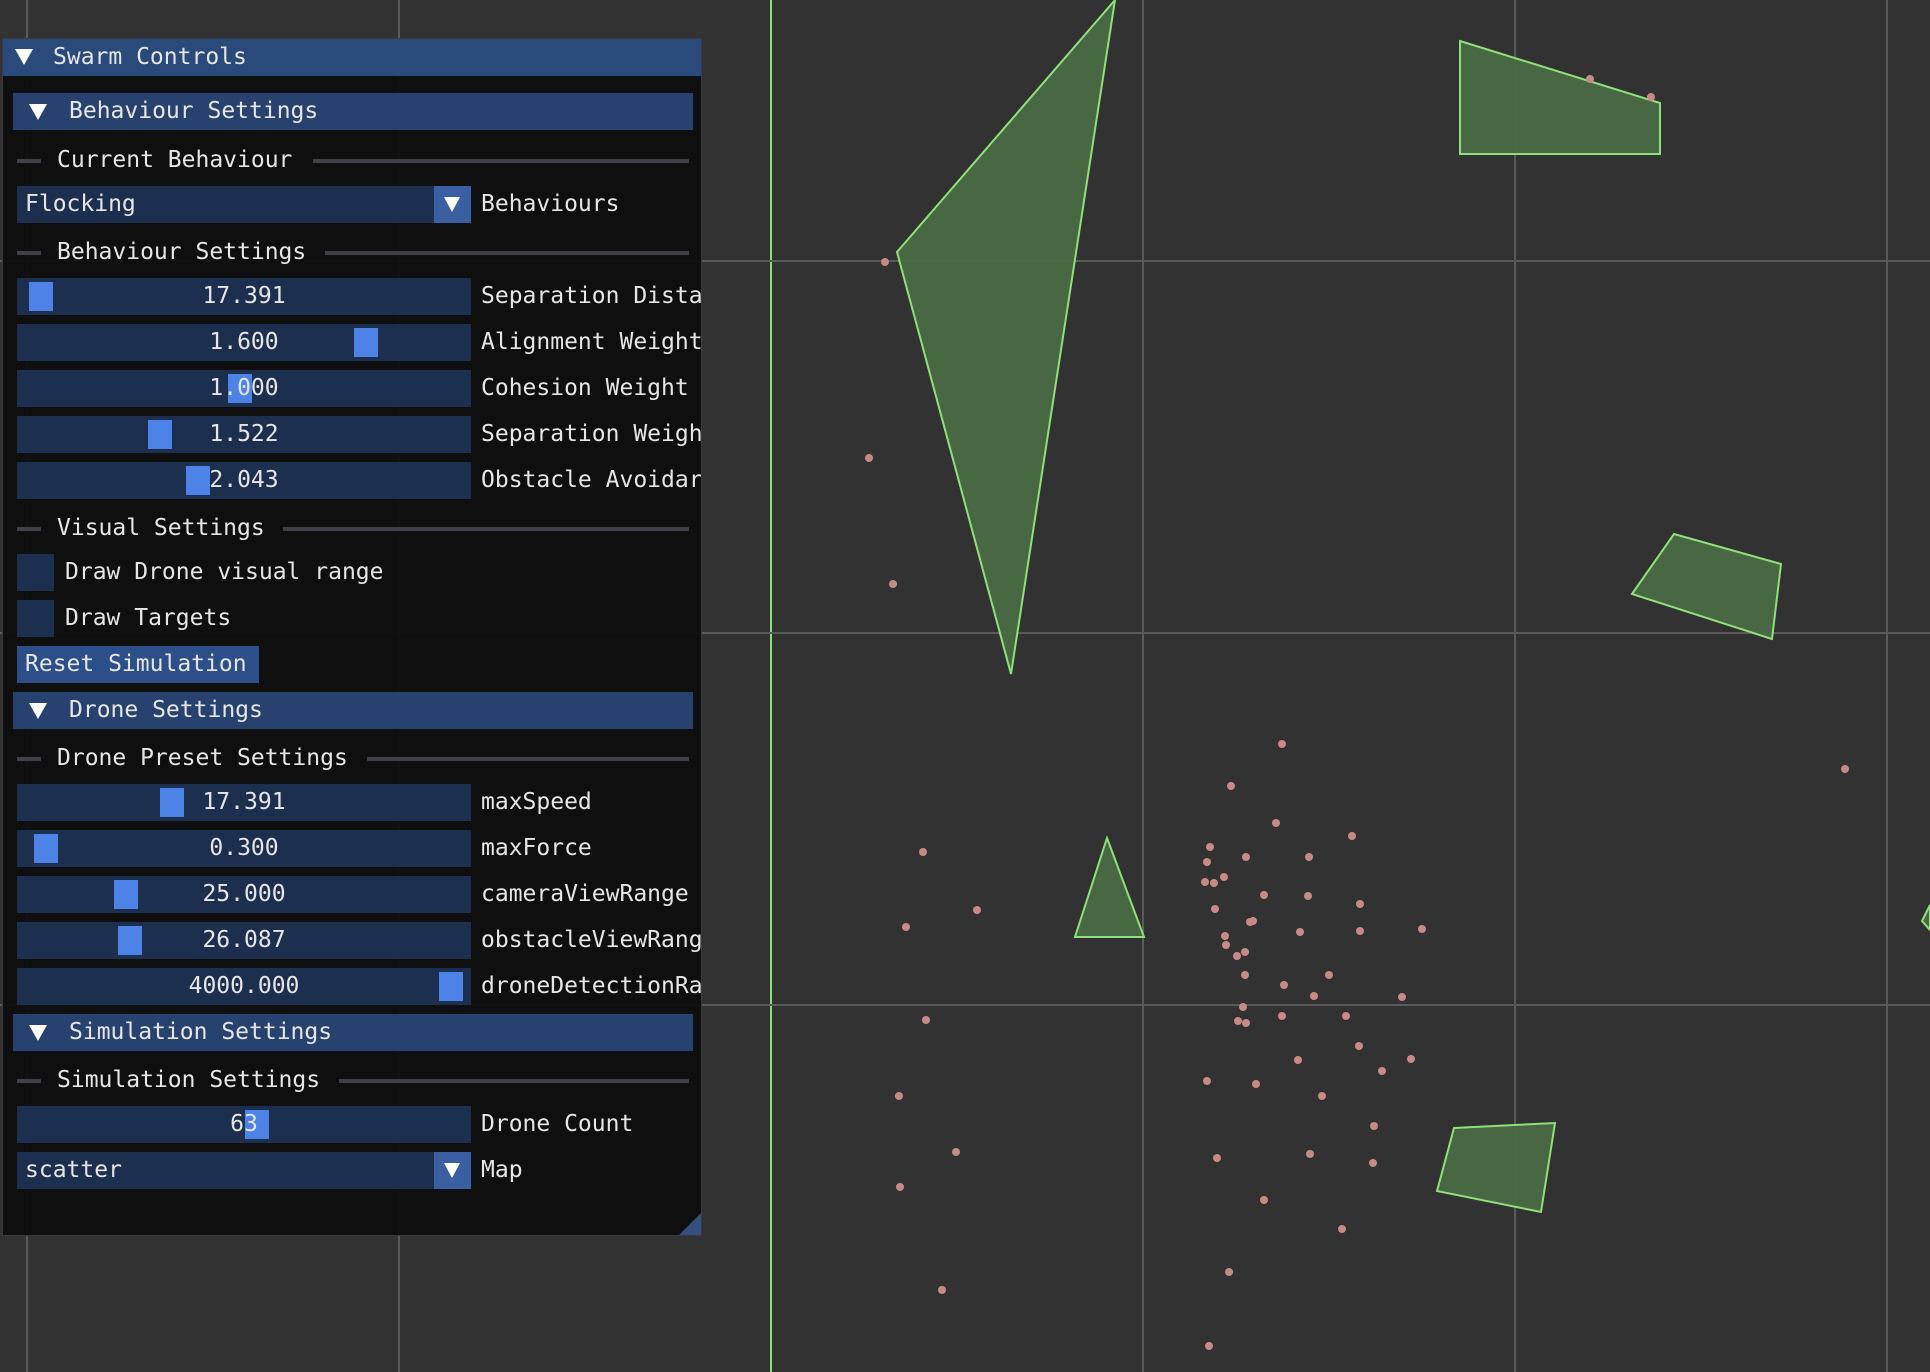 The image size is (1930, 1372). Describe the element at coordinates (244, 1124) in the screenshot. I see `slider-drone-count: 63` at that location.